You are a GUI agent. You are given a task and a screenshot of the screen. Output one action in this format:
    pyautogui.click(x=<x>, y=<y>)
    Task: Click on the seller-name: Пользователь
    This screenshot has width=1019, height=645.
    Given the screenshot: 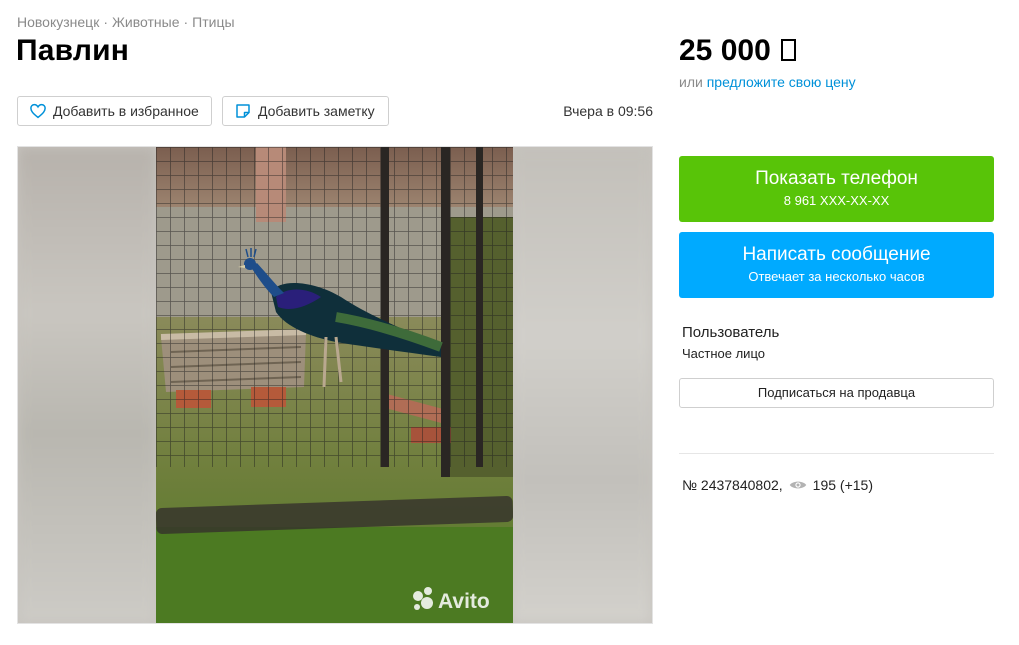 What is the action you would take?
    pyautogui.click(x=730, y=332)
    